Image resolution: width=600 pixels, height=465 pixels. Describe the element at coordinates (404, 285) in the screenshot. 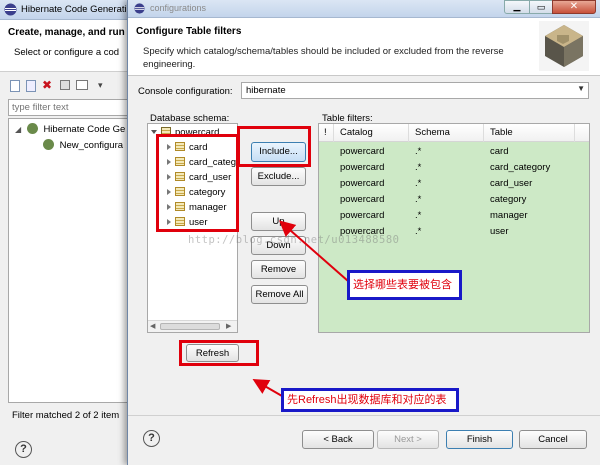

I see `include-annotation: 选择哪些表要被包含` at that location.